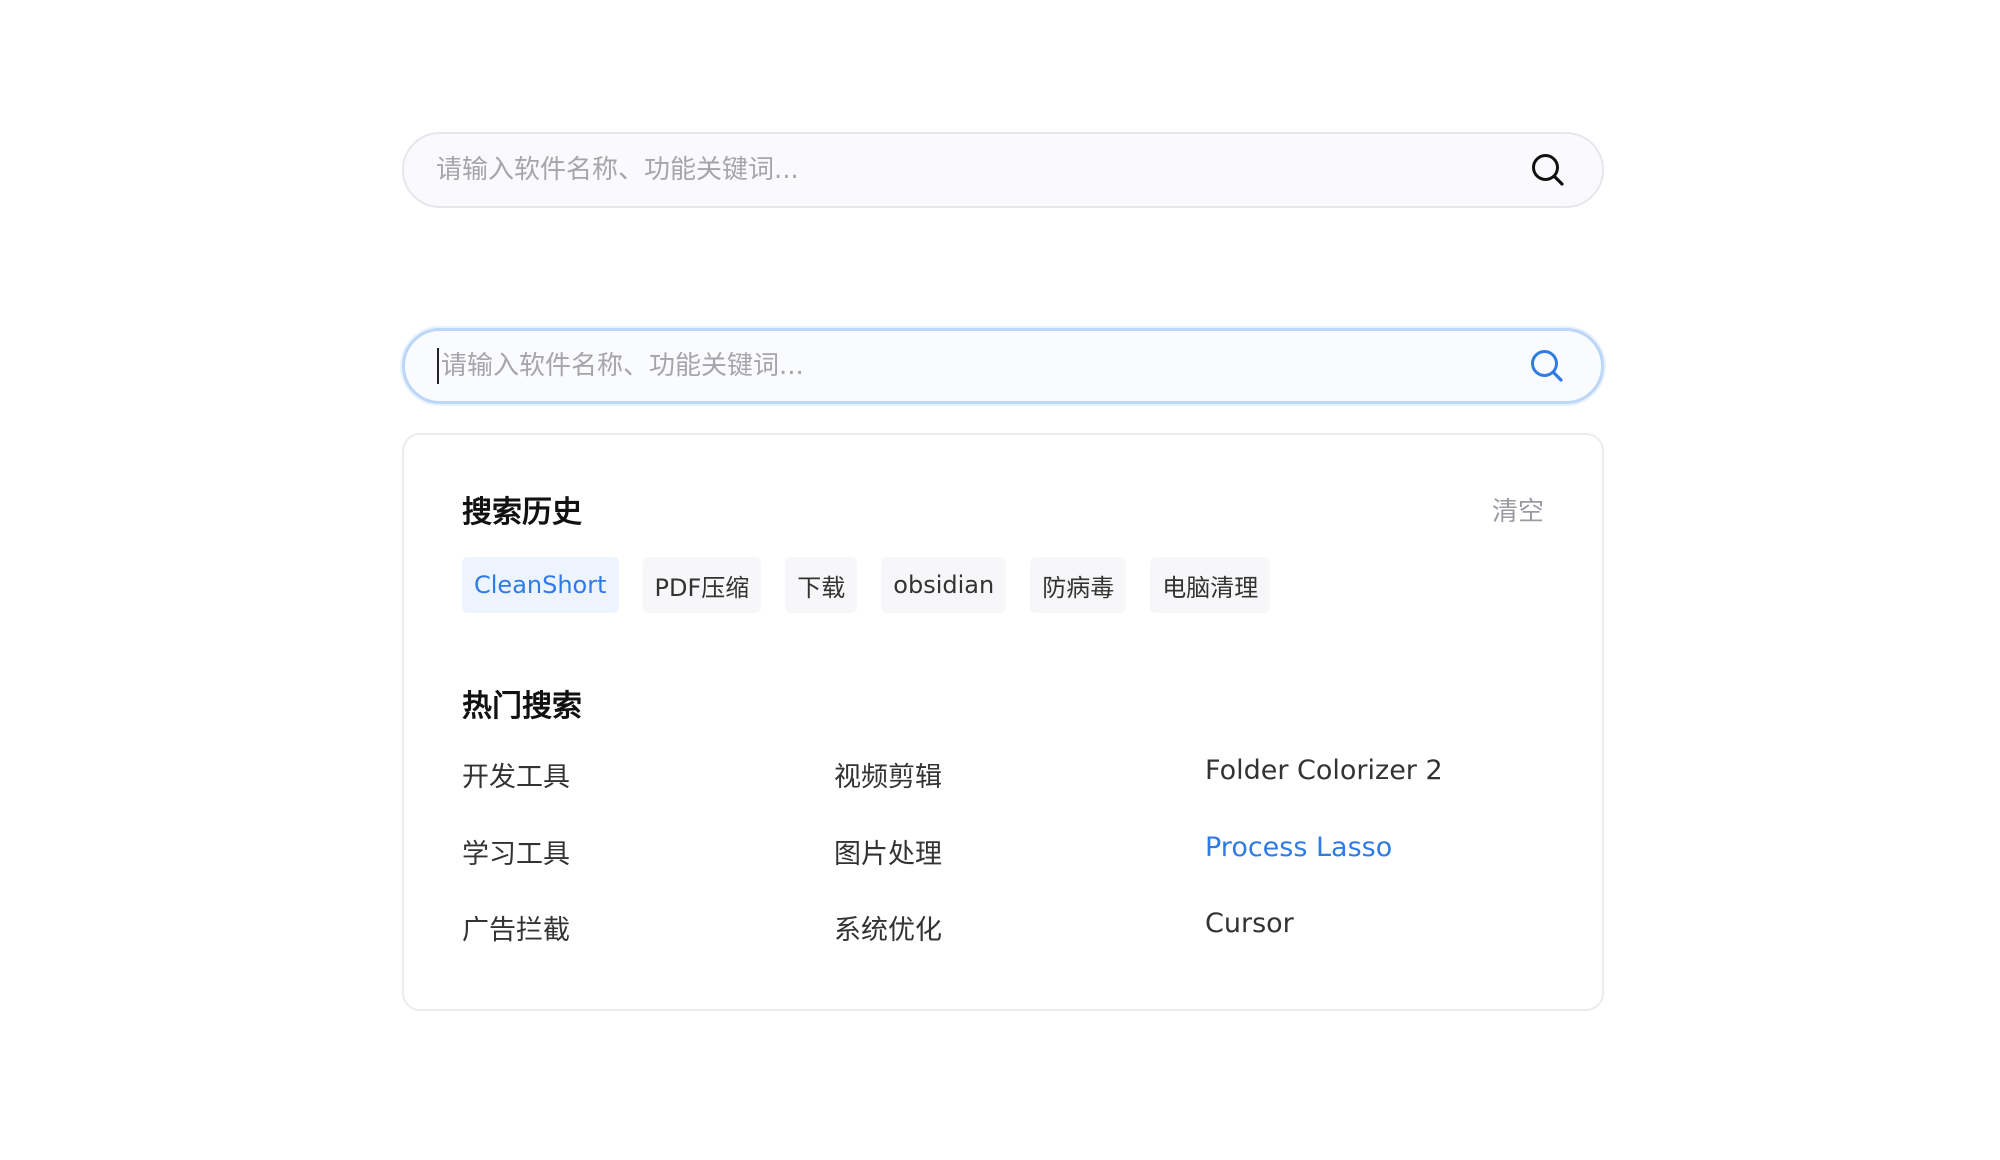 This screenshot has width=2000, height=1160. I want to click on hot-search-item: 系统优化, so click(888, 927).